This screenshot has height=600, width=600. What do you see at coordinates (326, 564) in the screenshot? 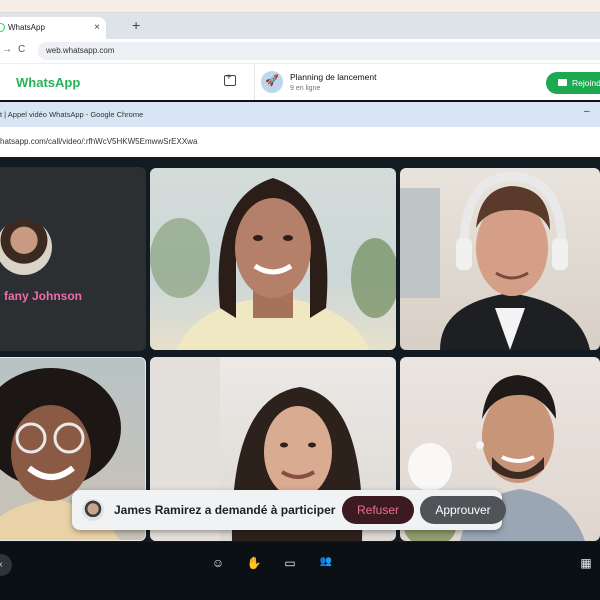
I see `participants-icon: 👥` at bounding box center [326, 564].